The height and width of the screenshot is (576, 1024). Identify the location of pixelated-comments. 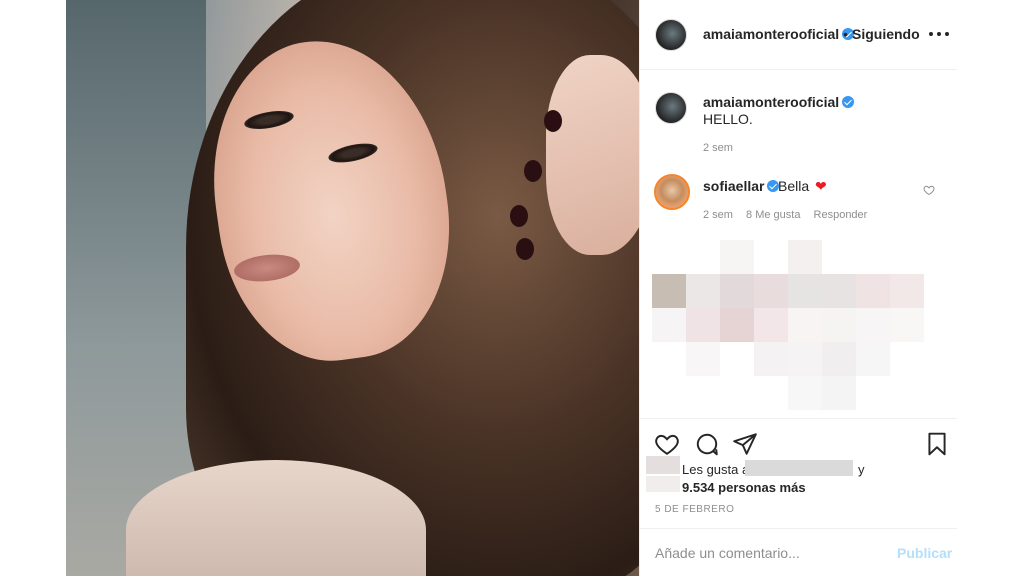
(802, 328).